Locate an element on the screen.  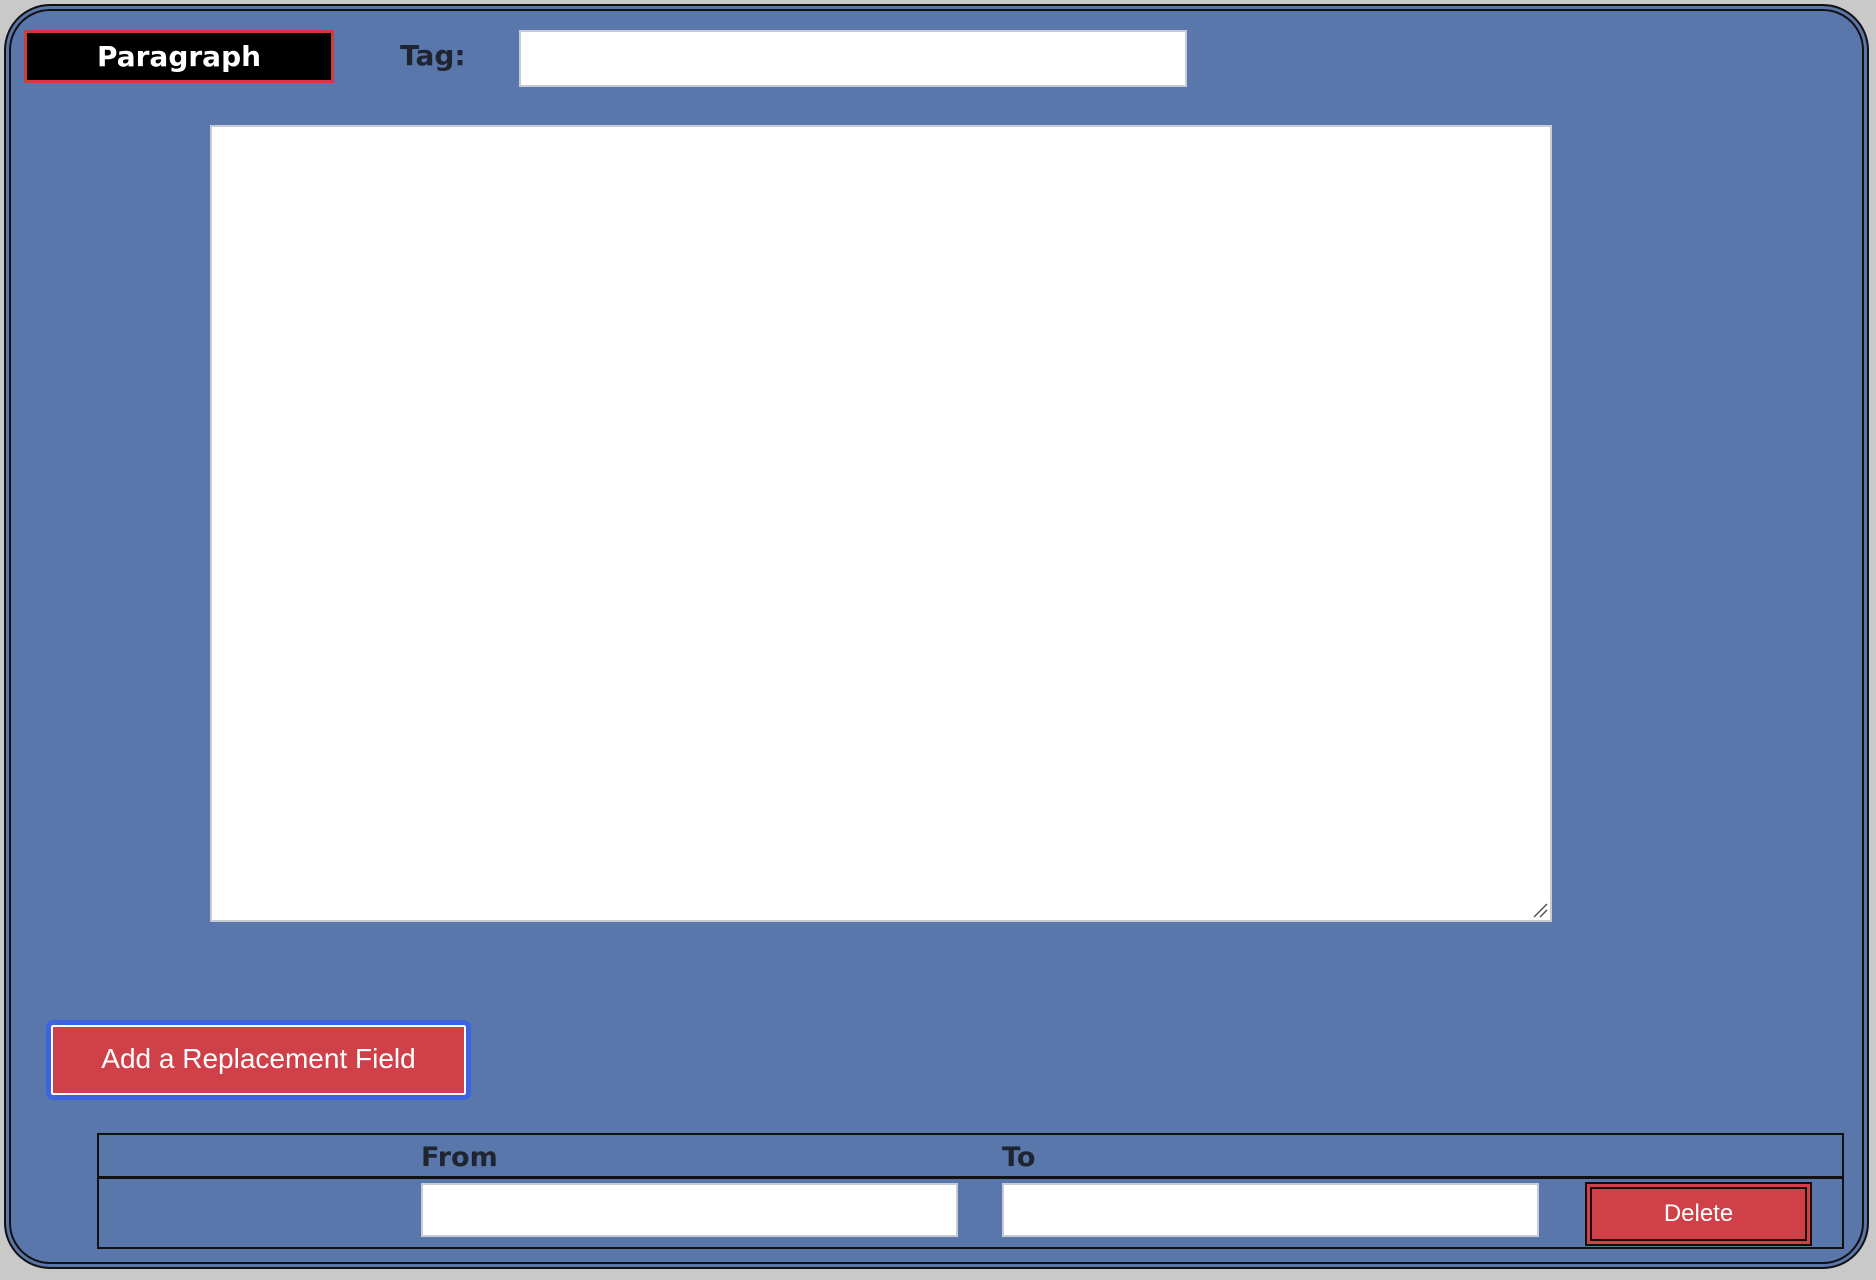
to-column-header: To is located at coordinates (1019, 1157).